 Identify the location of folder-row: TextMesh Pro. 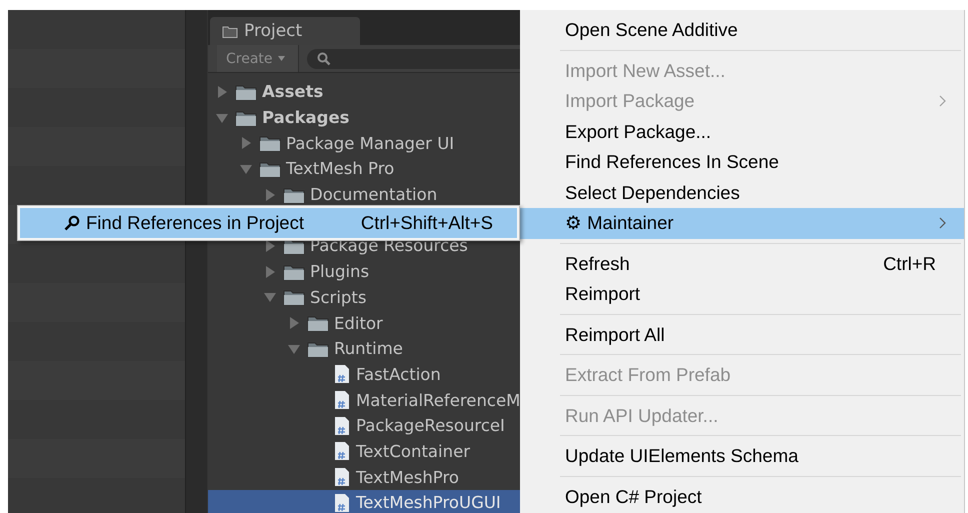
(364, 169).